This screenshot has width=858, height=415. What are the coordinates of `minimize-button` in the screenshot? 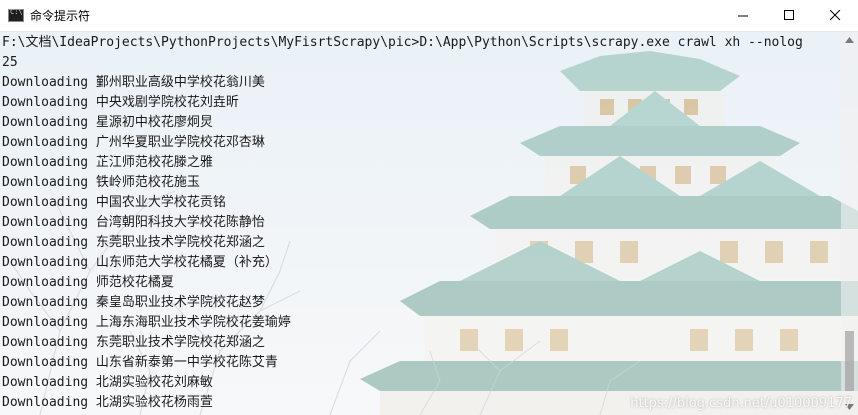 It's located at (743, 15).